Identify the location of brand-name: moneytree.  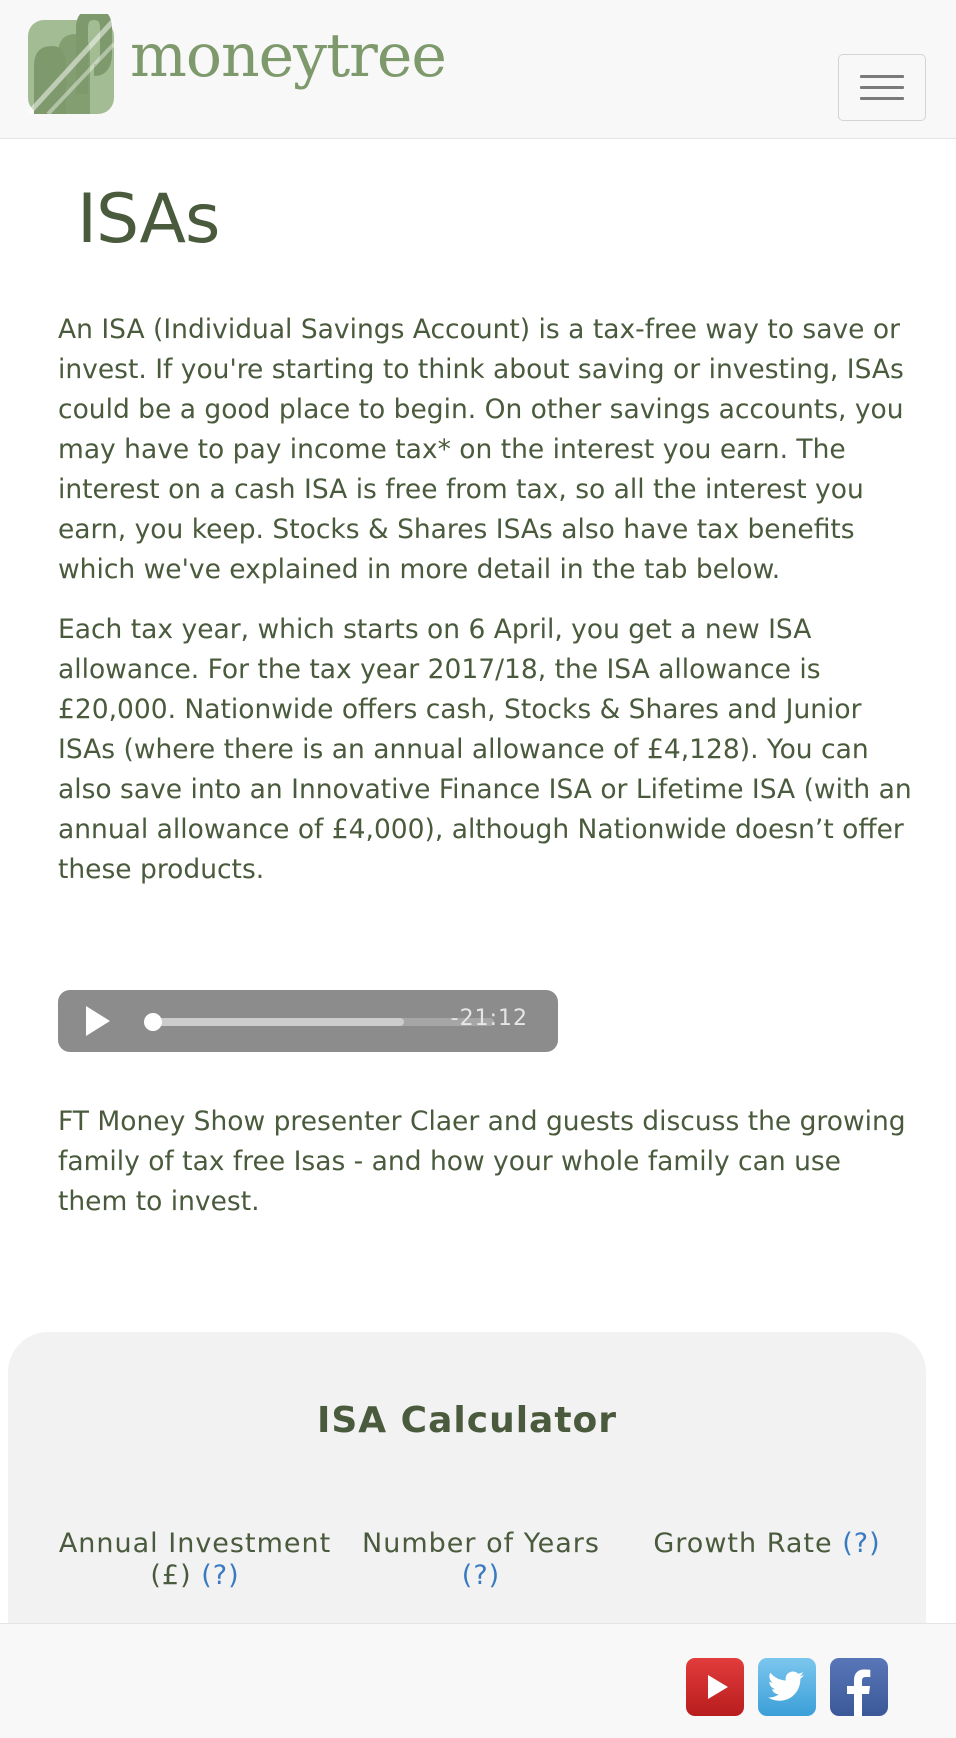
(288, 56).